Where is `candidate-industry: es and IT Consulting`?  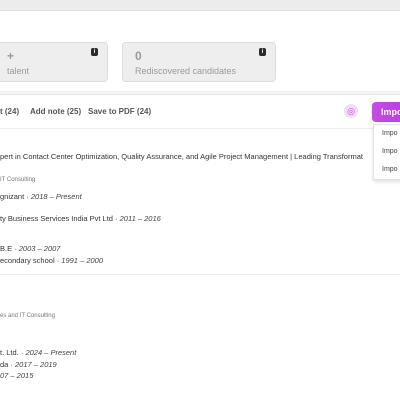
candidate-industry: es and IT Consulting is located at coordinates (27, 316).